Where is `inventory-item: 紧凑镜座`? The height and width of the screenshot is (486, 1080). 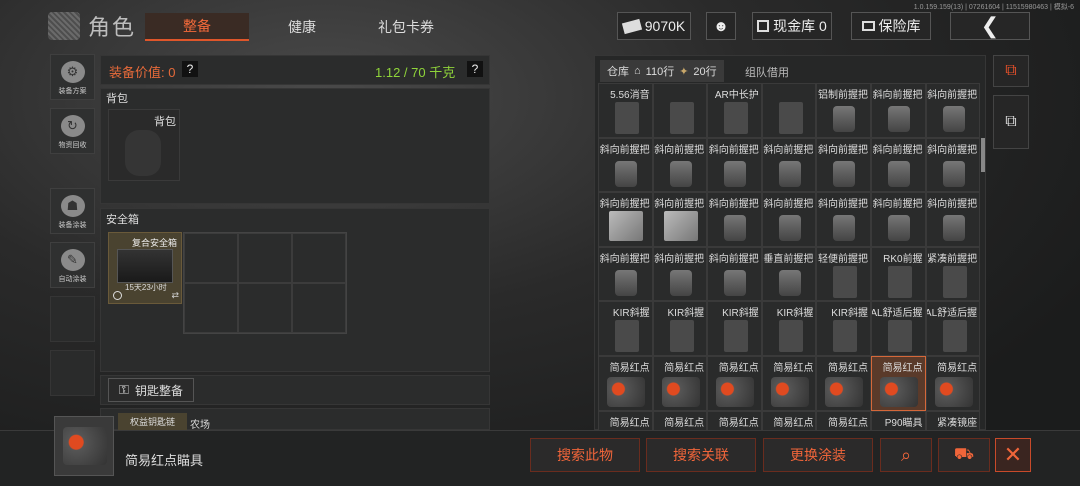
inventory-item: 紧凑镜座 is located at coordinates (952, 420).